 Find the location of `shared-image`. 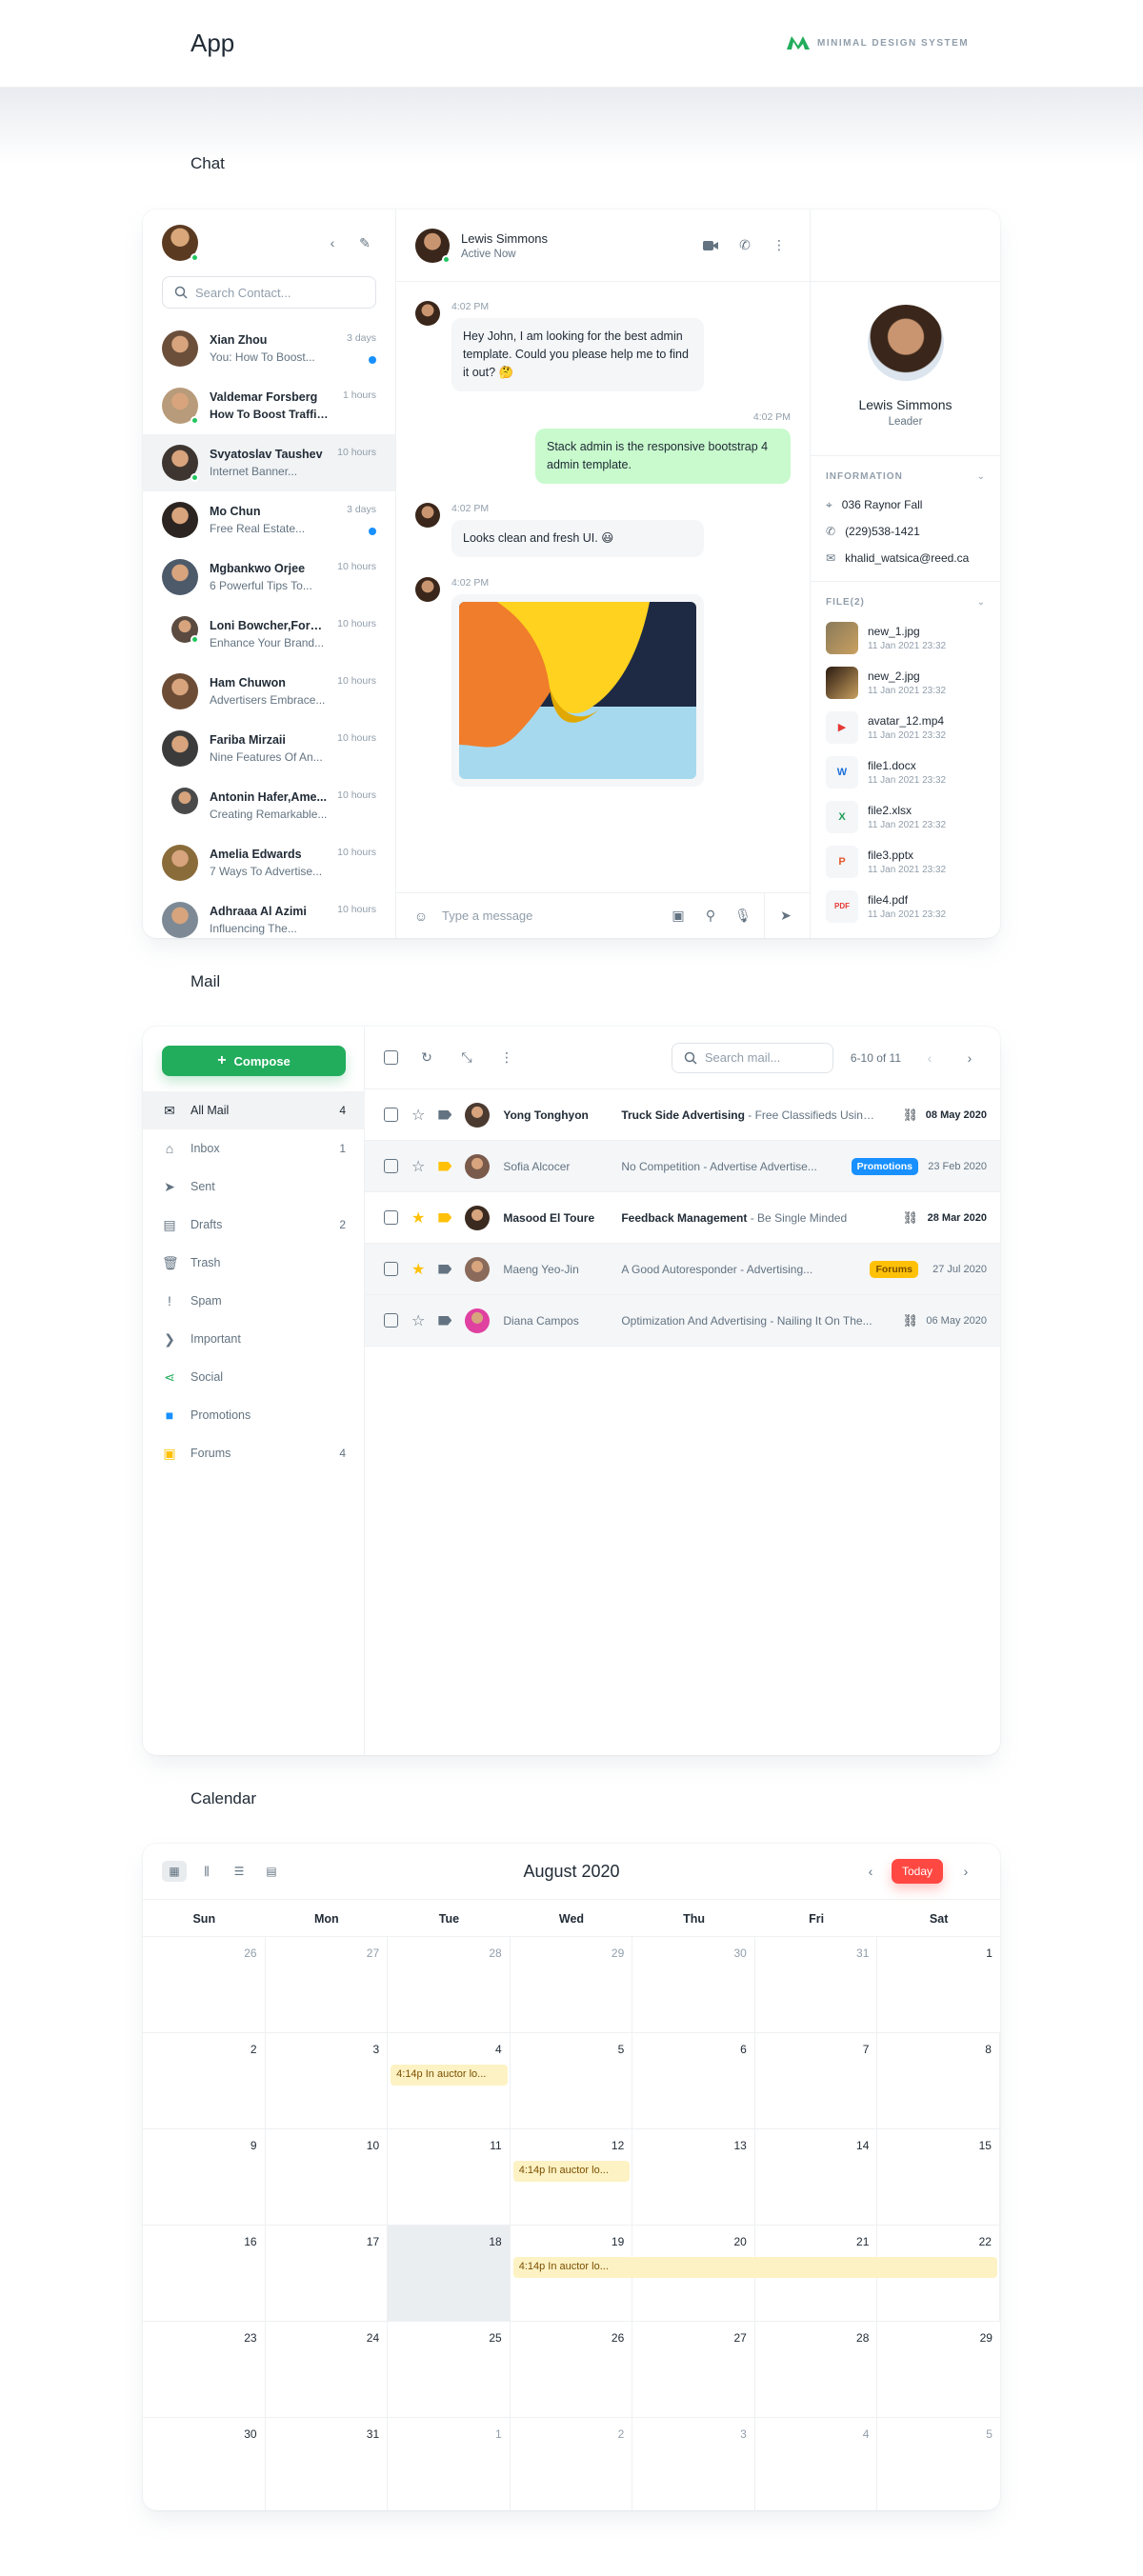

shared-image is located at coordinates (577, 690).